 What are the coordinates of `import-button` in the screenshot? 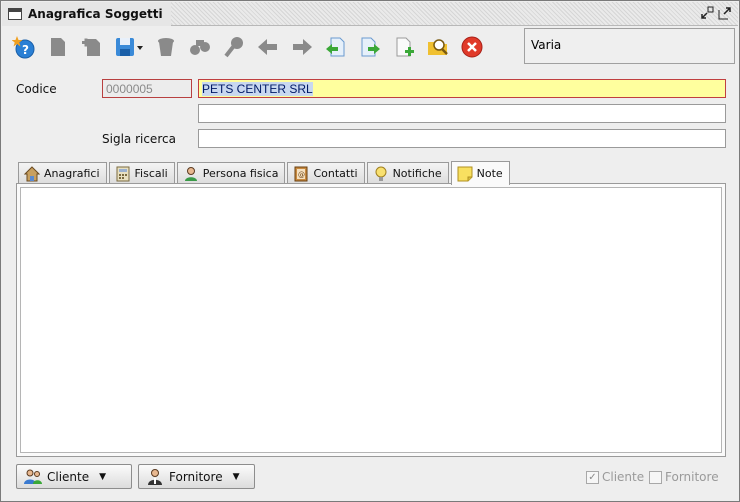 It's located at (336, 47).